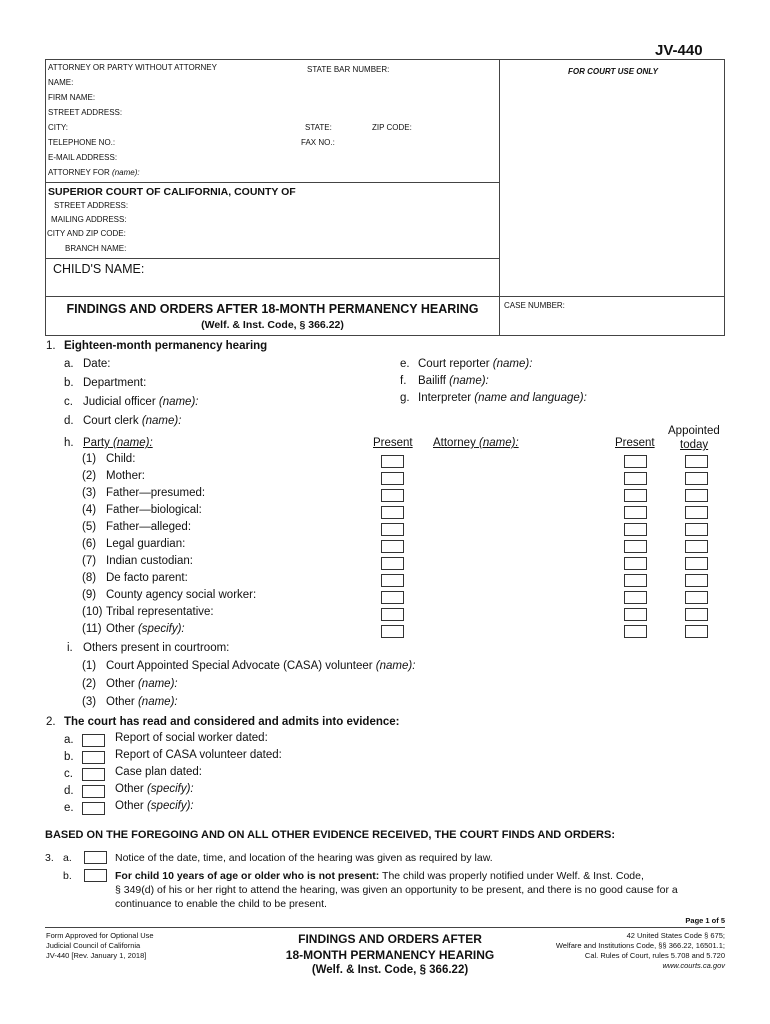 This screenshot has width=770, height=1024. I want to click on caption-divider, so click(499, 197).